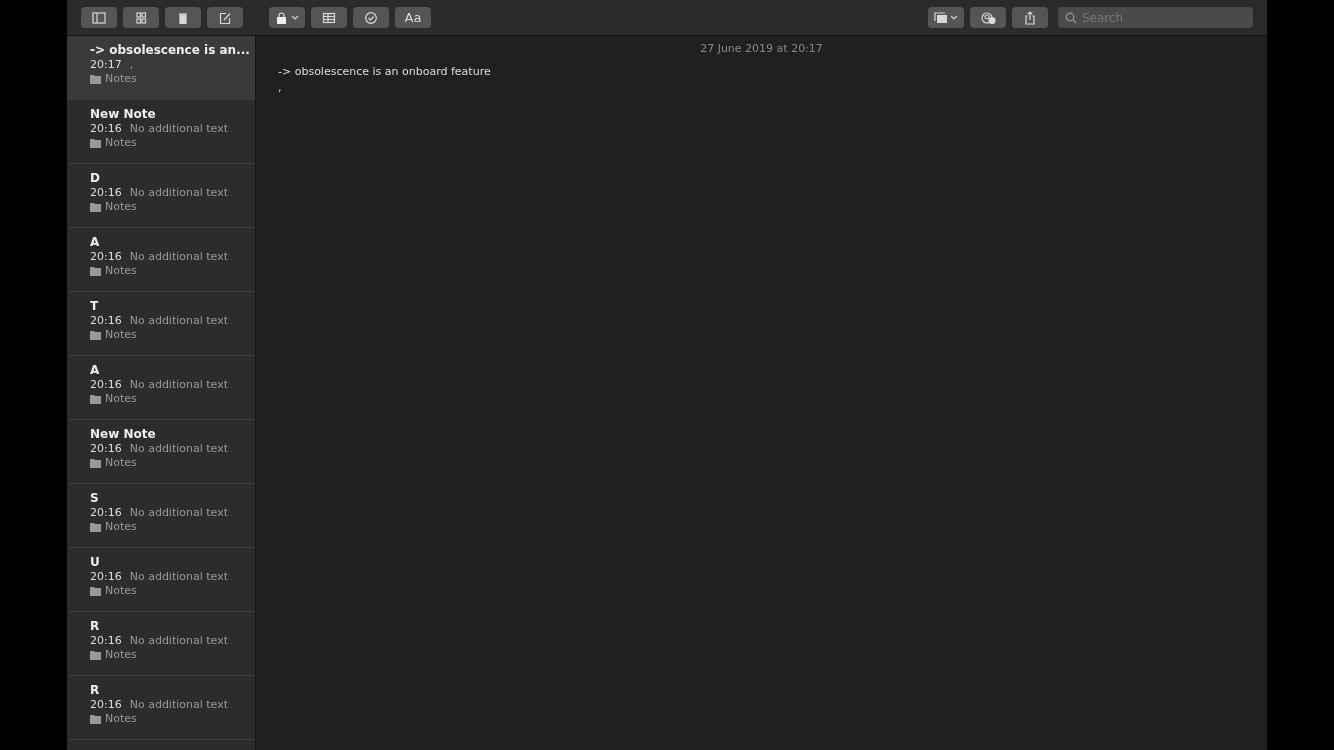 The width and height of the screenshot is (1334, 750). Describe the element at coordinates (384, 71) in the screenshot. I see `note-text: -> obsolescence is an onboard feature` at that location.